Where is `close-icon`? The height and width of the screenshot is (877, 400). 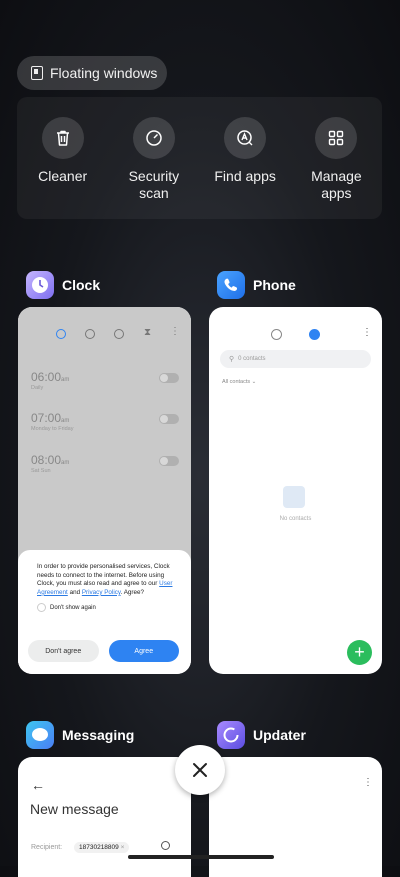 close-icon is located at coordinates (200, 770).